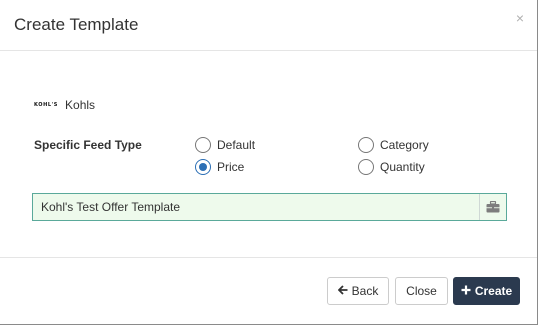 This screenshot has width=538, height=325. What do you see at coordinates (404, 145) in the screenshot?
I see `radio-category-label: Category` at bounding box center [404, 145].